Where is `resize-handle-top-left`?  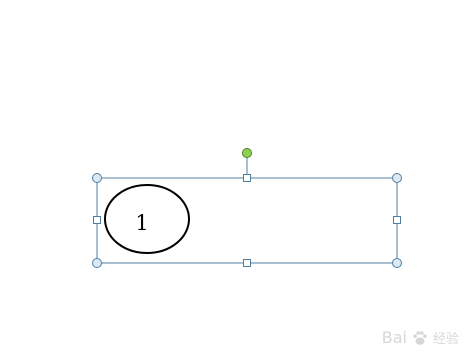 resize-handle-top-left is located at coordinates (97, 178).